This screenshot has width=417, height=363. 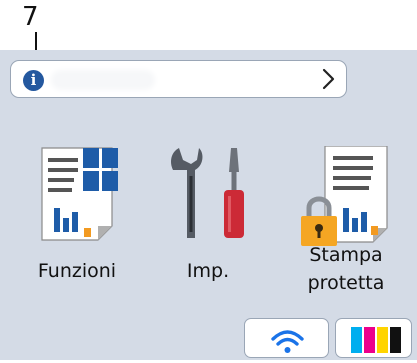 I want to click on information-bar: i, so click(x=178, y=79).